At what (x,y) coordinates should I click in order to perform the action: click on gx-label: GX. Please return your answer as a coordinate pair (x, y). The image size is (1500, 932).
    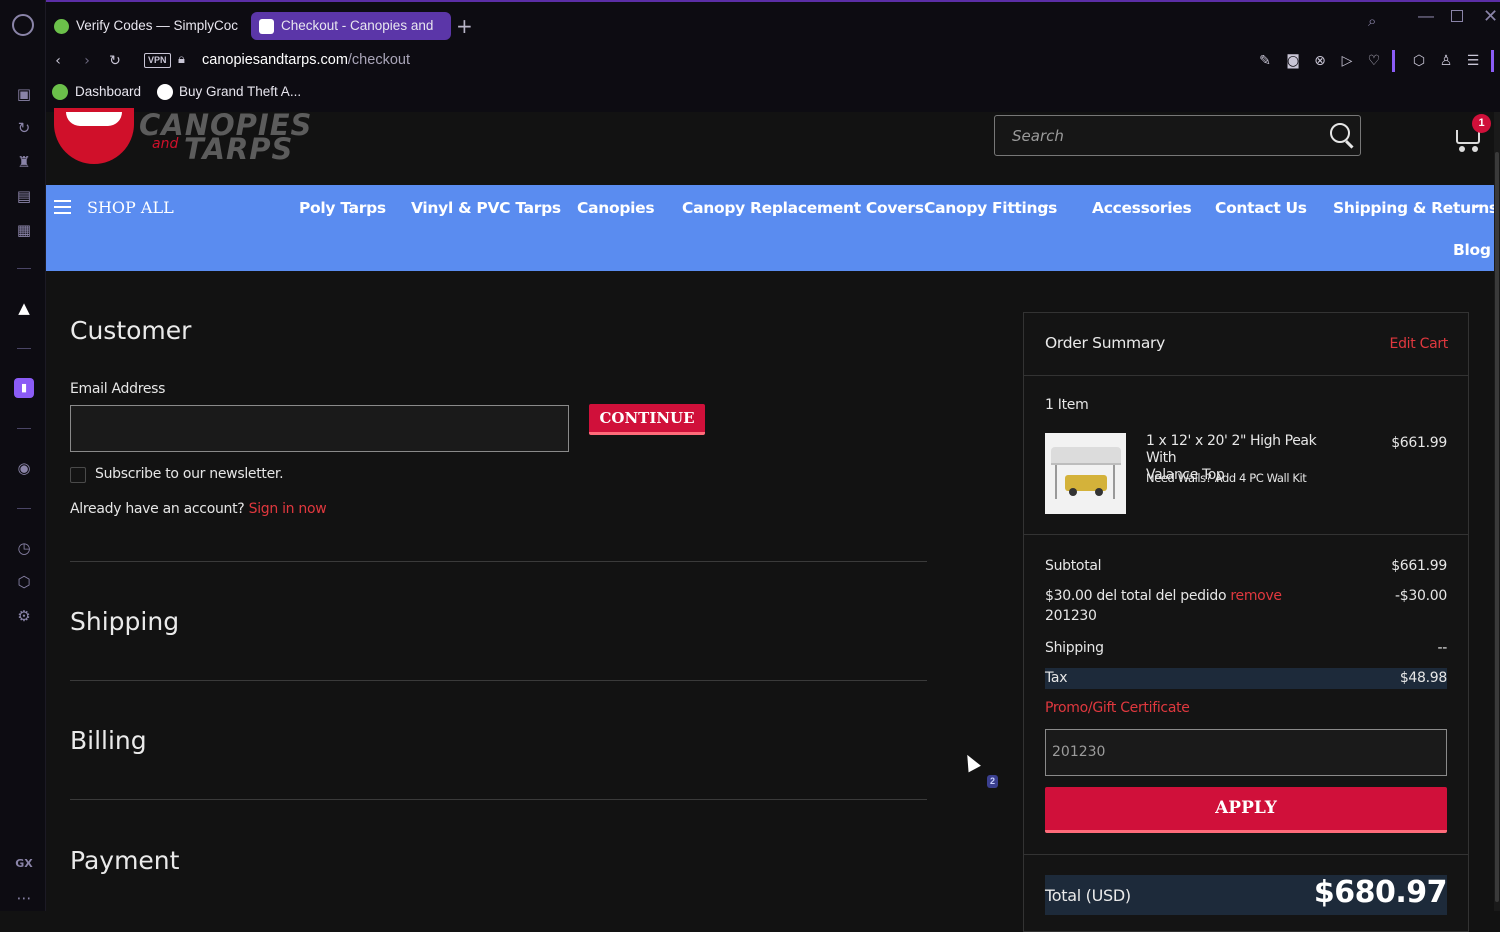
    Looking at the image, I should click on (24, 864).